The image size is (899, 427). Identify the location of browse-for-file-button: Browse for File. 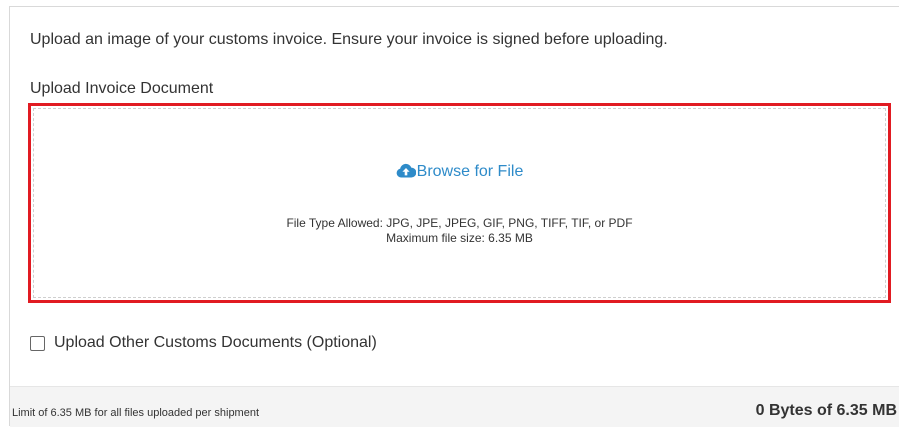
(459, 172).